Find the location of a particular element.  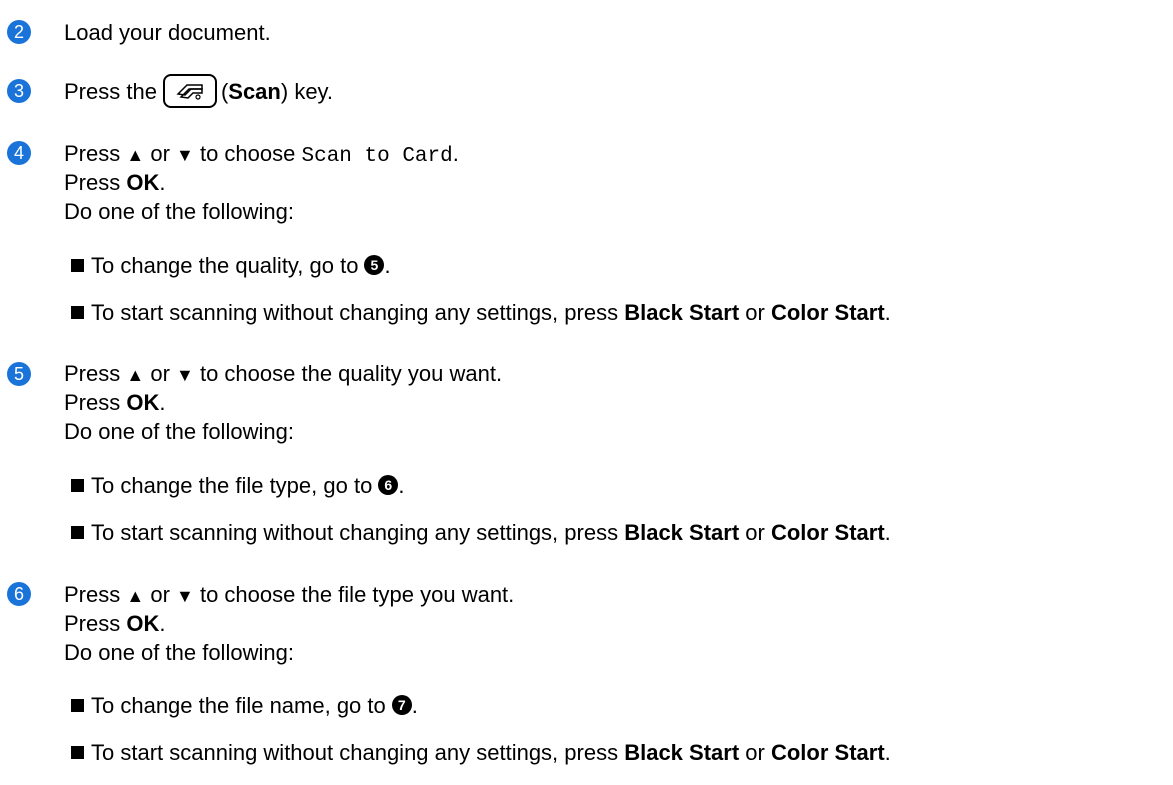

step-4-ok: OK is located at coordinates (143, 182).